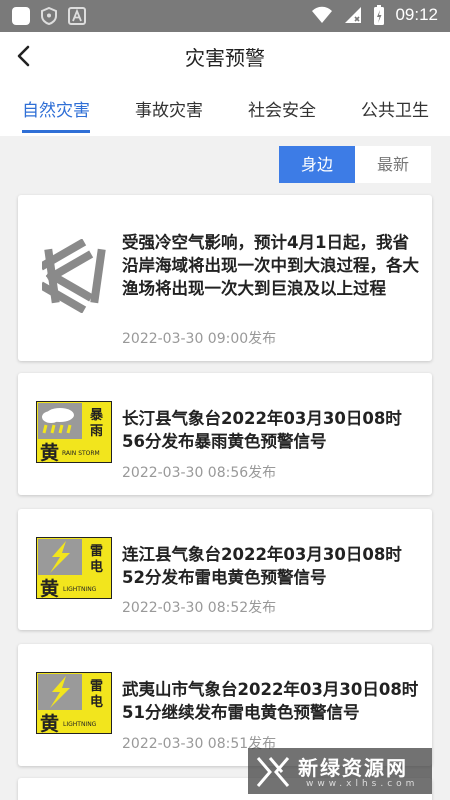  Describe the element at coordinates (262, 566) in the screenshot. I see `warning-title: 连江县气象台2022年03月30日08时52分发布雷电黄色预警信号` at that location.